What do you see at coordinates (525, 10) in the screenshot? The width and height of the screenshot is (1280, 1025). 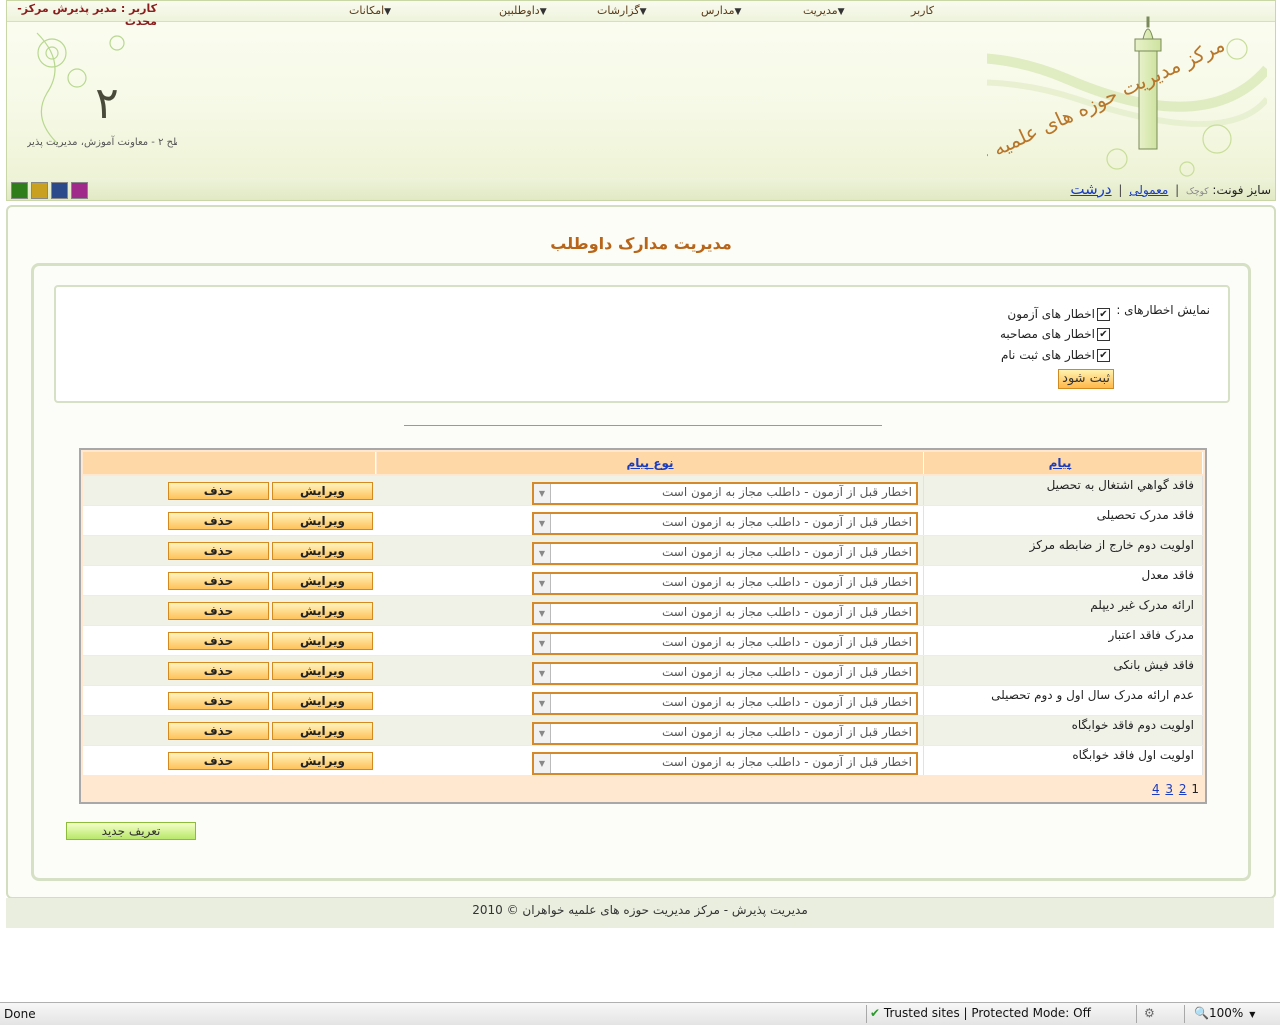 I see `menu-applicants: ▼داوطلبین` at bounding box center [525, 10].